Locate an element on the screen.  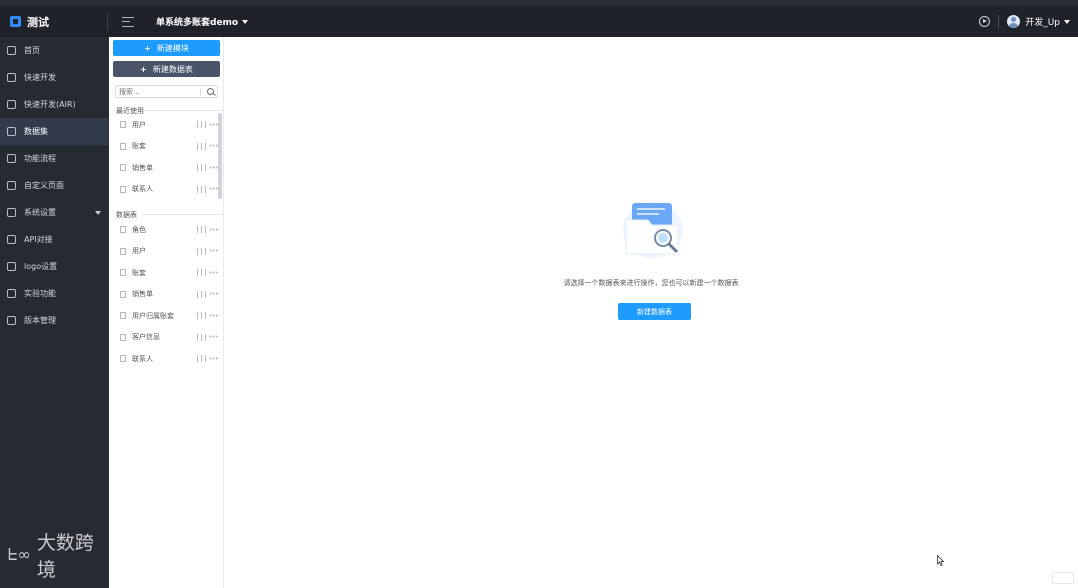
list-item-label: 账套 is located at coordinates (139, 272).